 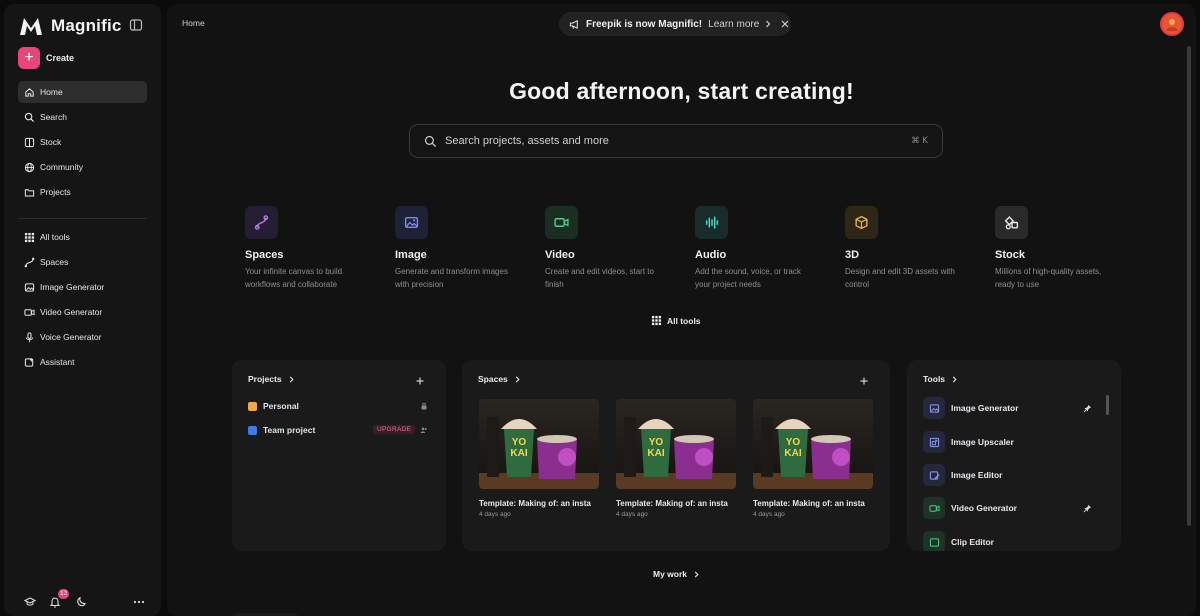 What do you see at coordinates (139, 602) in the screenshot?
I see `more-icon` at bounding box center [139, 602].